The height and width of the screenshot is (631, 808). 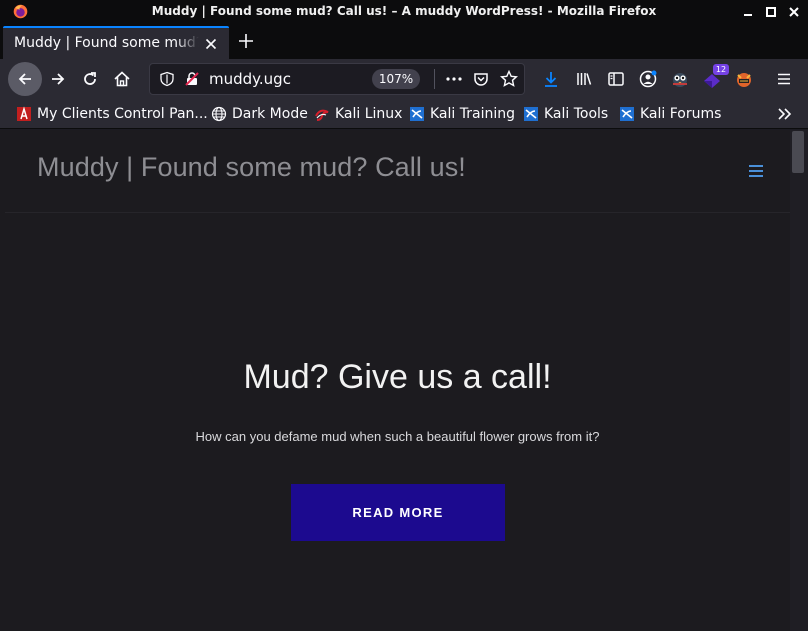 I want to click on insecure-lock-icon, so click(x=192, y=79).